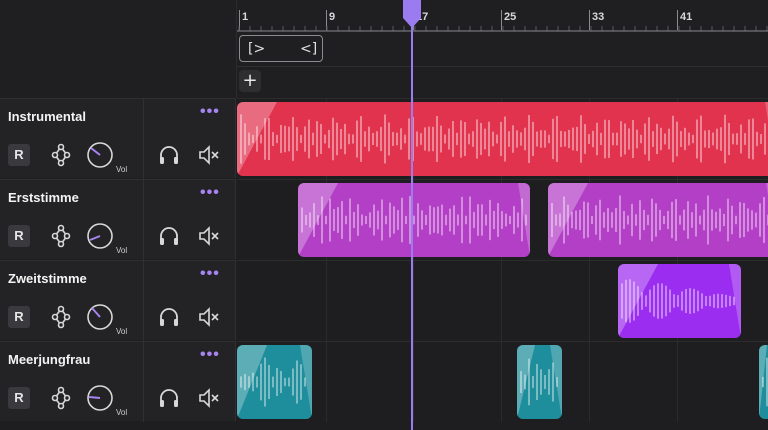 The image size is (768, 430). Describe the element at coordinates (502, 48) in the screenshot. I see `loop-region-row: [> <]` at that location.